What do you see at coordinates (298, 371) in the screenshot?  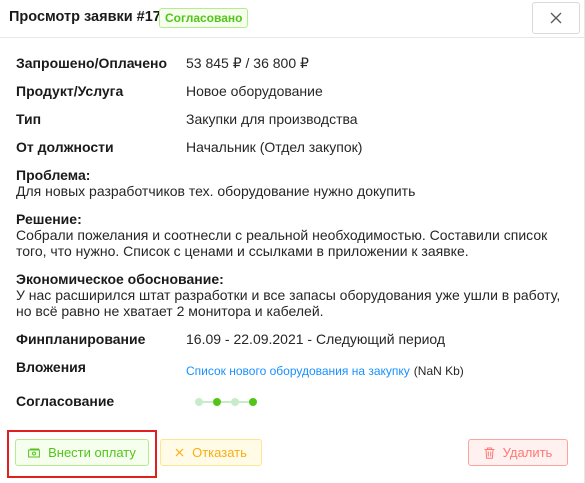 I see `attachment-link: Список нового оборудования на закупку` at bounding box center [298, 371].